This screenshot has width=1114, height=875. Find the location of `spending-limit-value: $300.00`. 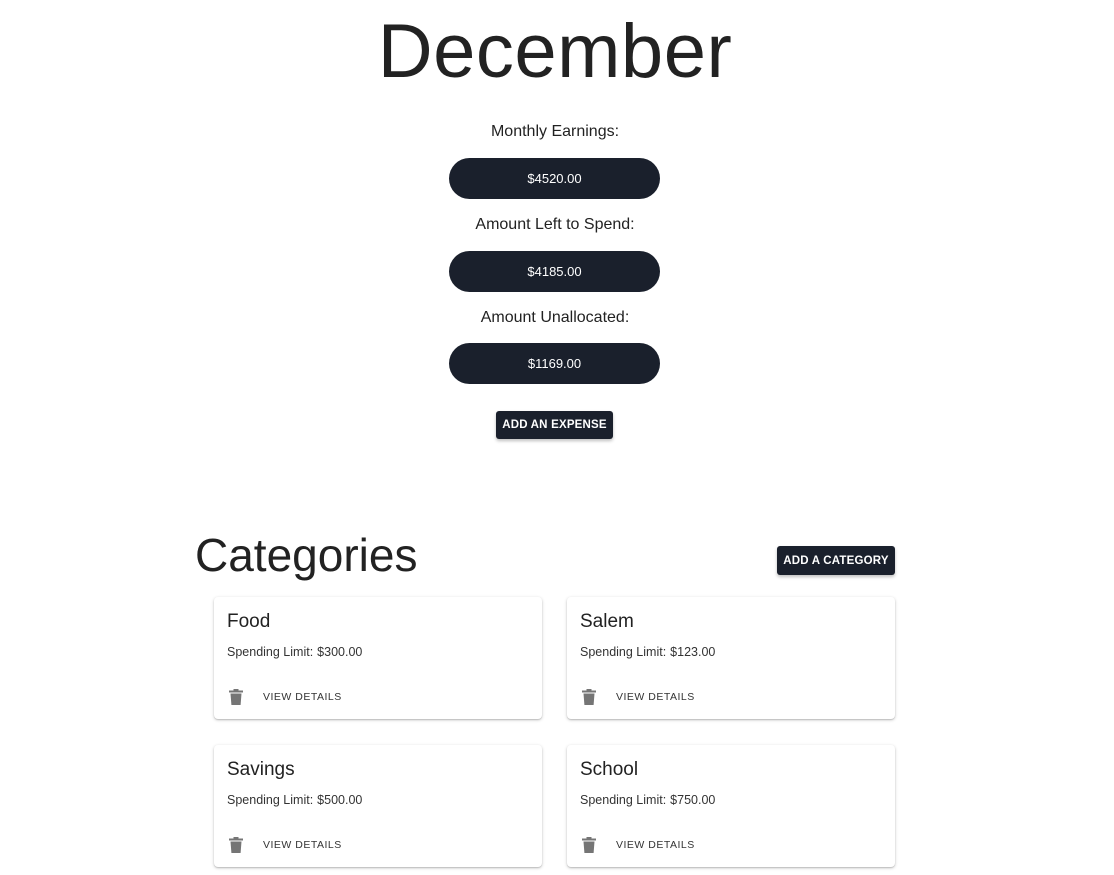

spending-limit-value: $300.00 is located at coordinates (340, 652).